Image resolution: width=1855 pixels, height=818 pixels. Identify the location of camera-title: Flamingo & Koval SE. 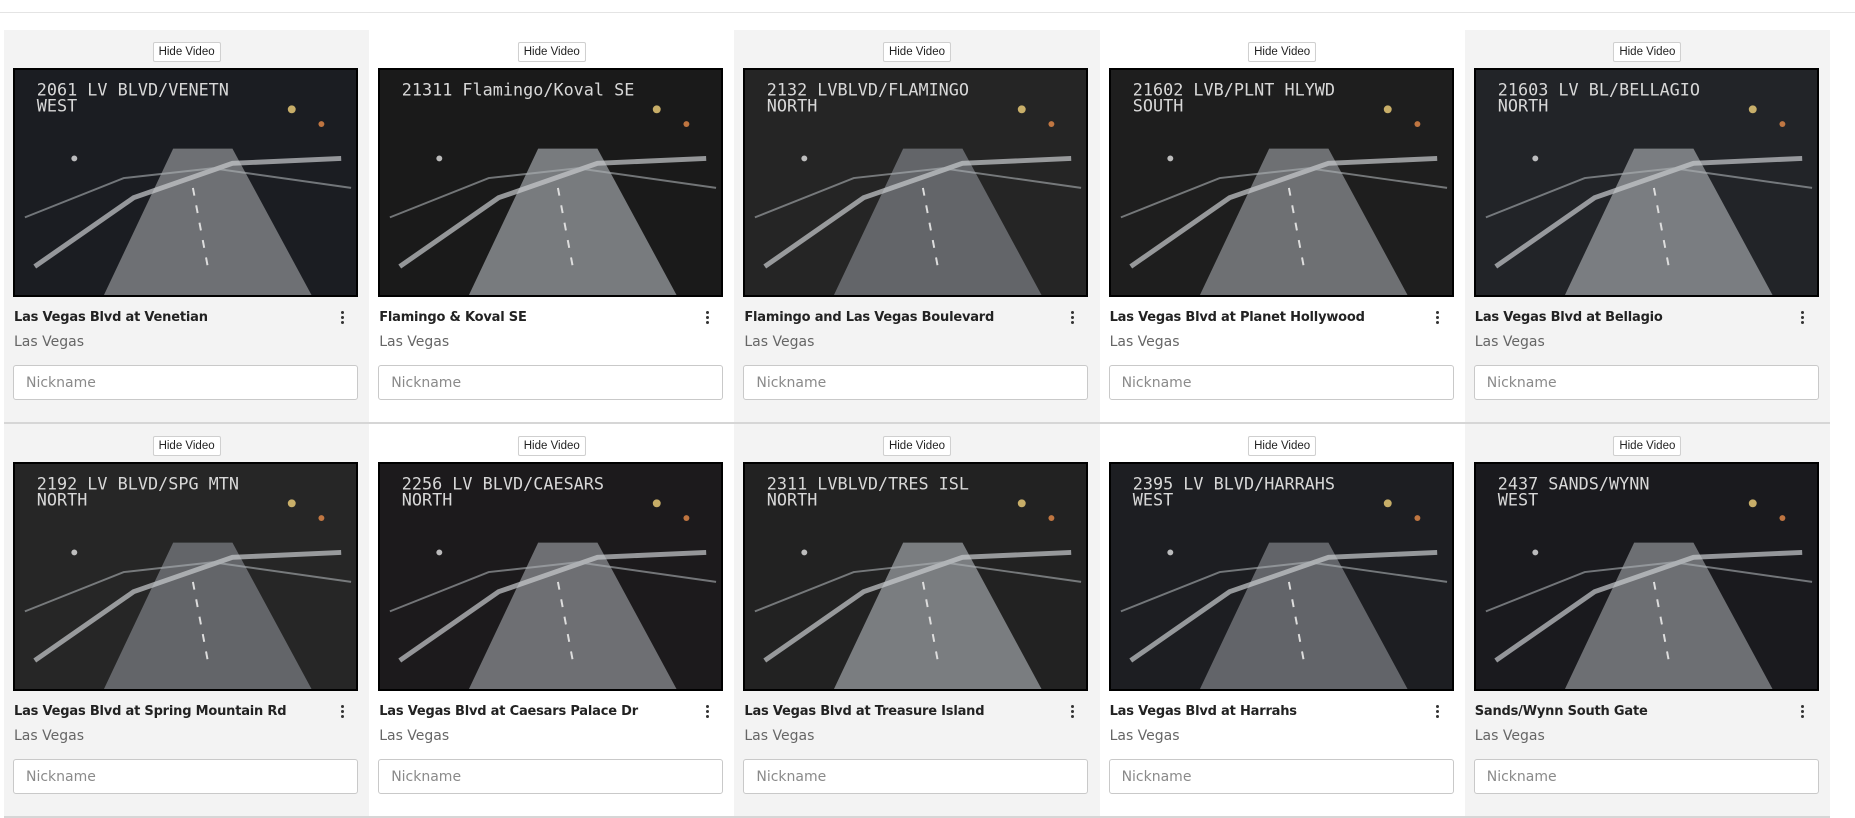
(453, 317).